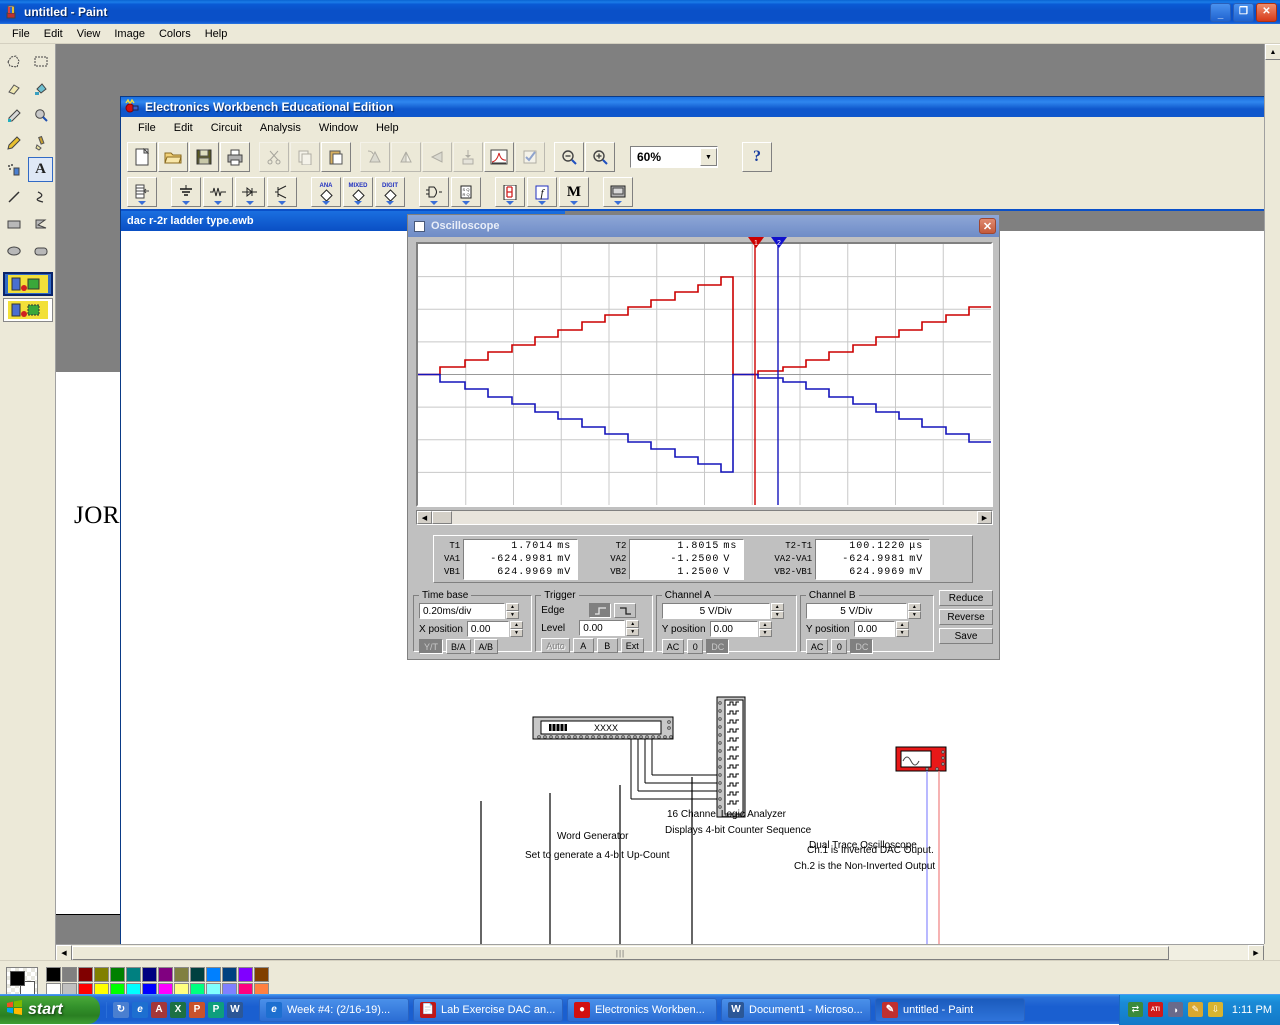 This screenshot has width=1280, height=1025. Describe the element at coordinates (431, 646) in the screenshot. I see `timebase-mode-yt: Y/T` at that location.